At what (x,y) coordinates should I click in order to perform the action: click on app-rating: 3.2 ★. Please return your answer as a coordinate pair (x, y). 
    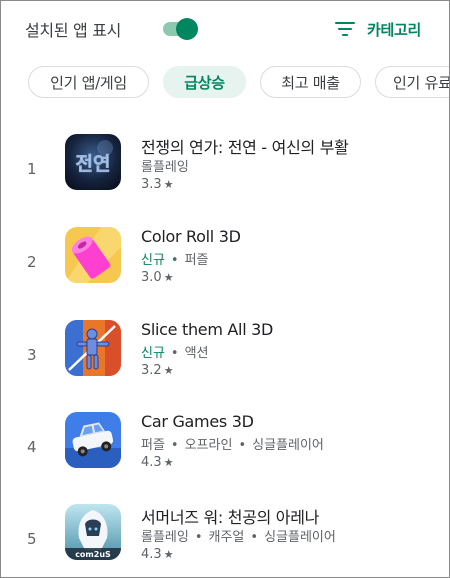
    Looking at the image, I should click on (157, 370).